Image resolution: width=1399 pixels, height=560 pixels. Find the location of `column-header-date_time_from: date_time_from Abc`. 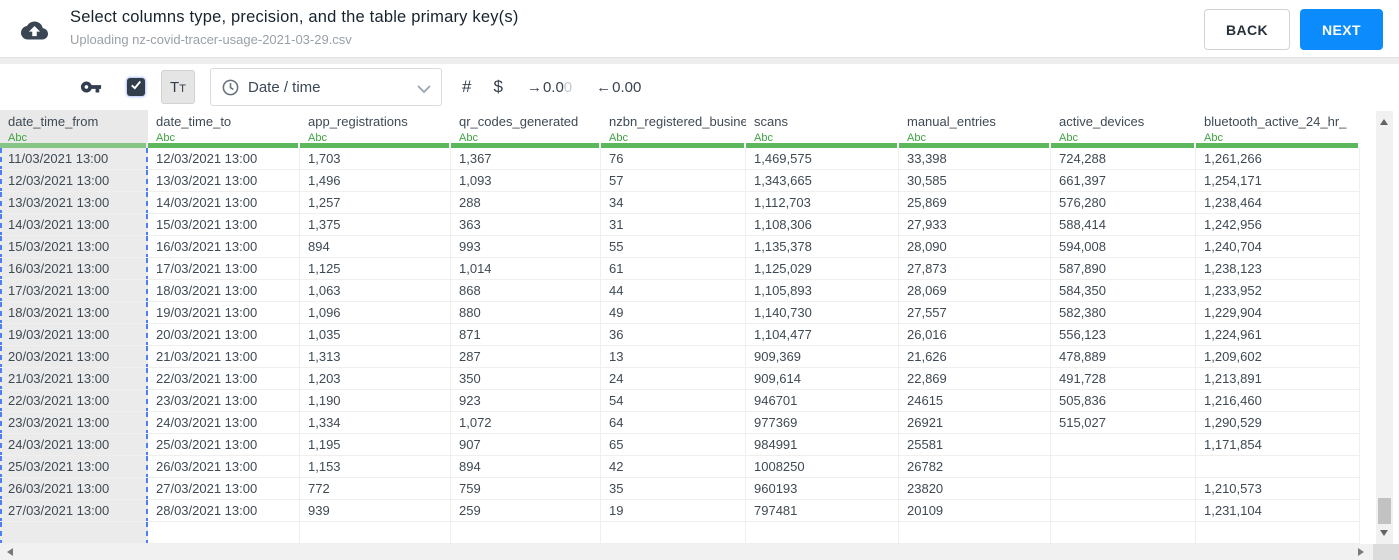

column-header-date_time_from: date_time_from Abc is located at coordinates (74, 129).